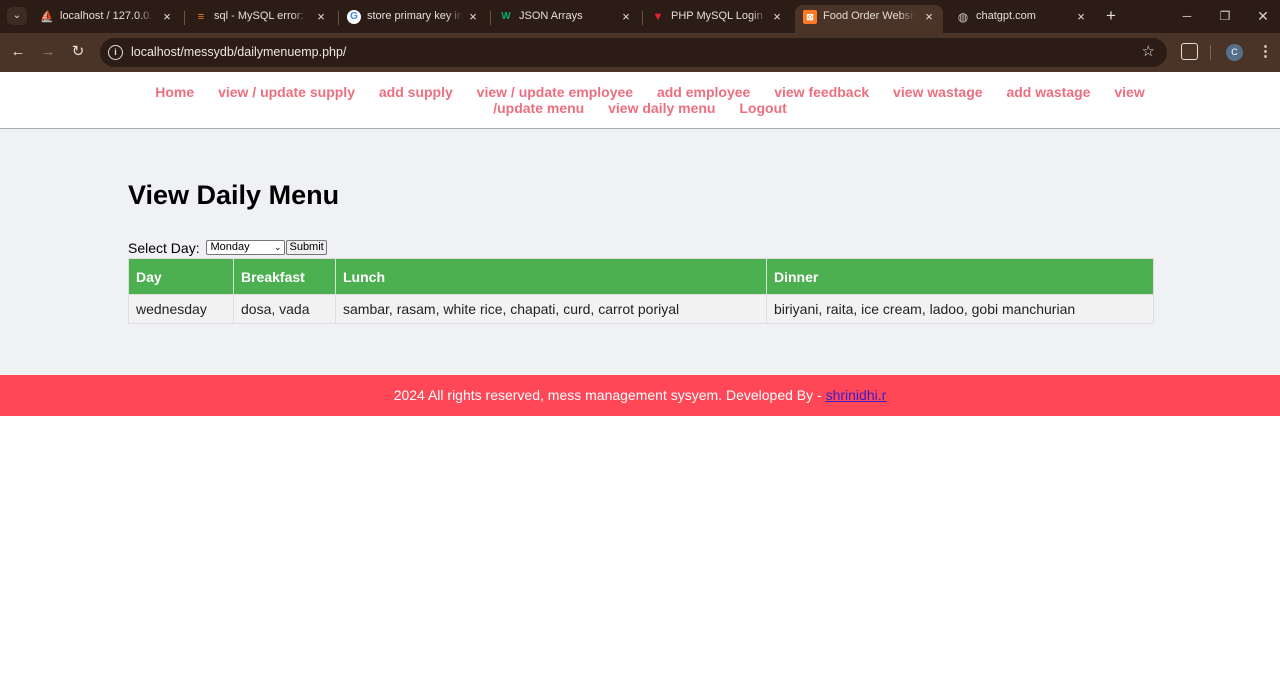  What do you see at coordinates (963, 17) in the screenshot?
I see `globe-icon: ◍` at bounding box center [963, 17].